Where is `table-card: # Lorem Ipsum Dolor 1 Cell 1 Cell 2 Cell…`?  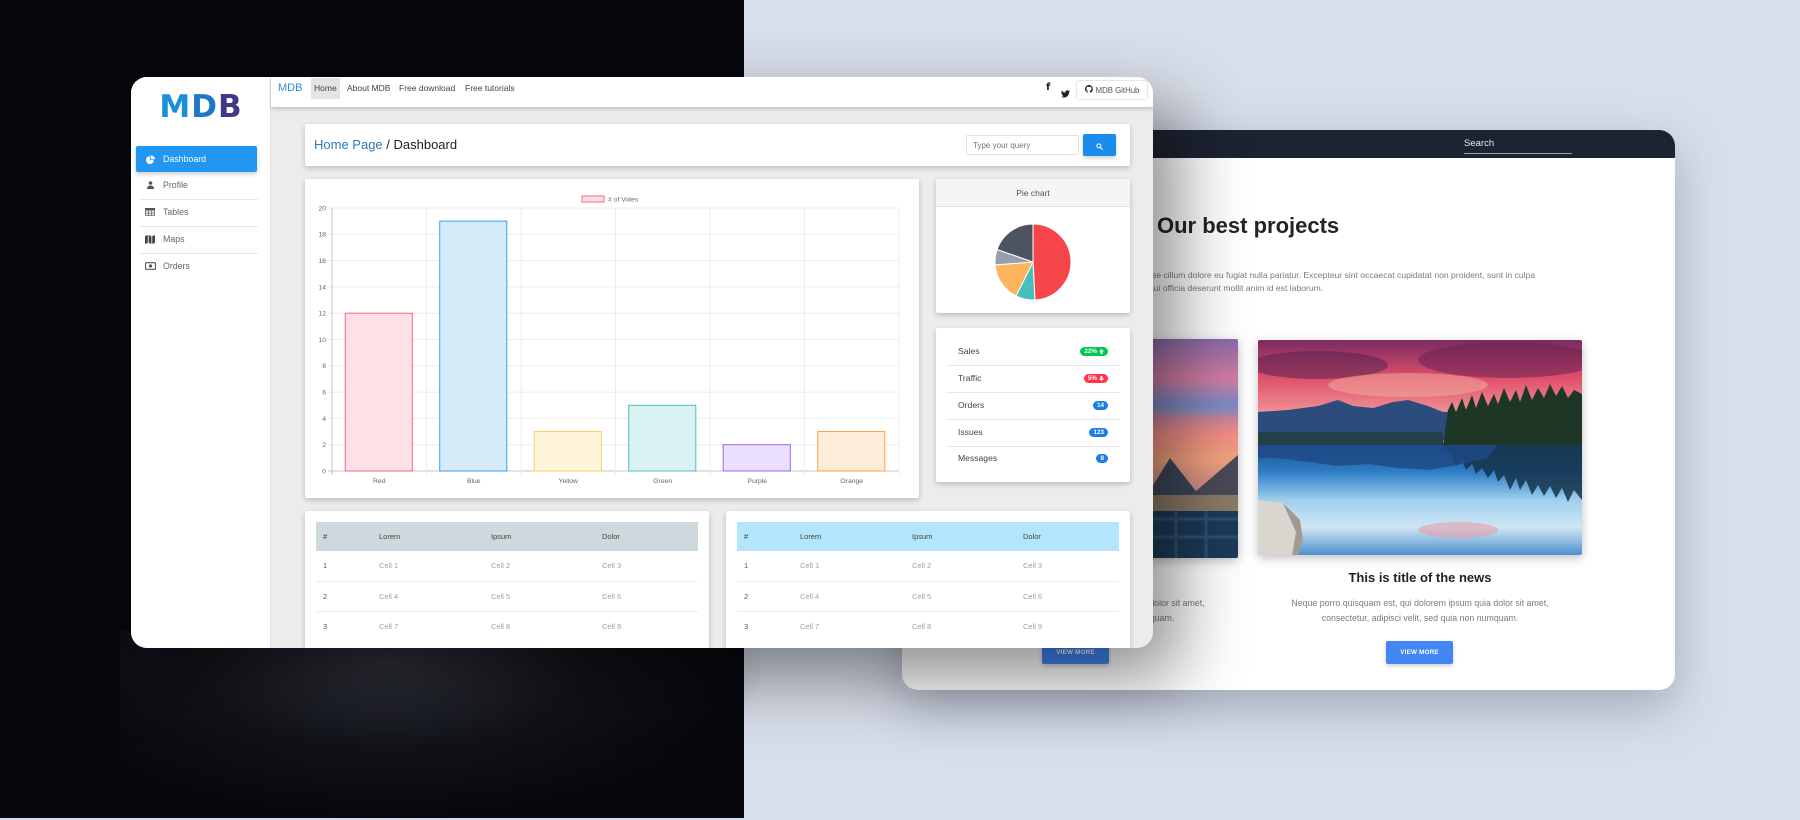
table-card: # Lorem Ipsum Dolor 1 Cell 1 Cell 2 Cell… is located at coordinates (507, 579).